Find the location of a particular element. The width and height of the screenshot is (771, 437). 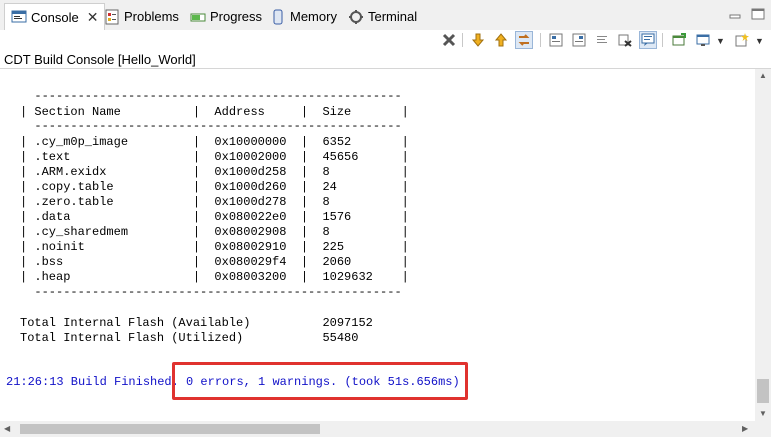

scroll-left-icon: ◀ is located at coordinates (7, 428).